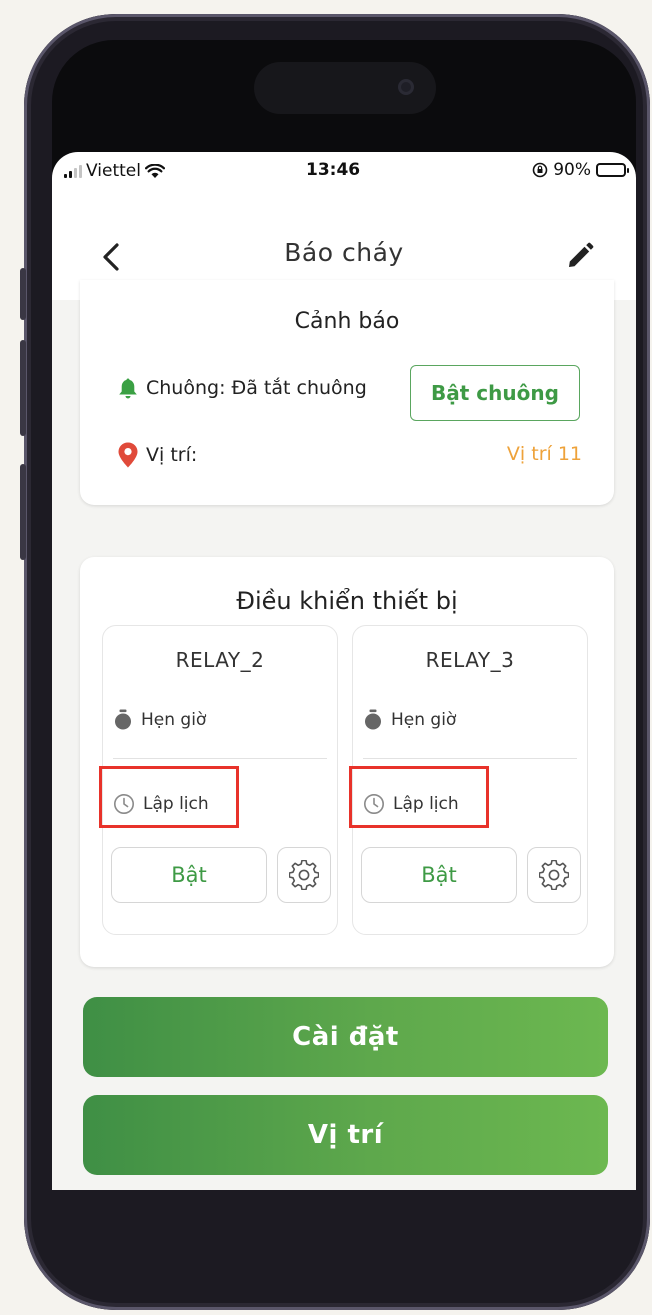 The width and height of the screenshot is (652, 1315). What do you see at coordinates (406, 87) in the screenshot?
I see `camera-icon` at bounding box center [406, 87].